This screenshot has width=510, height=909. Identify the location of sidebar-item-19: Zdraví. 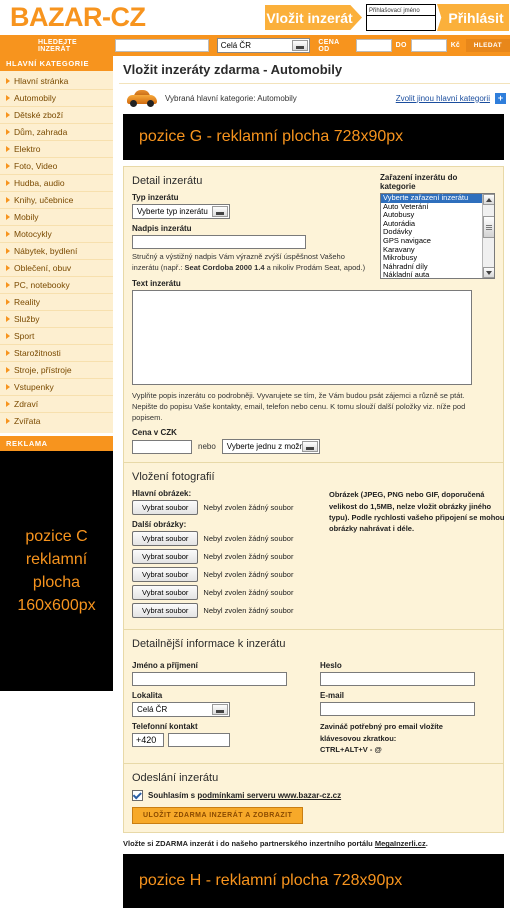
(56, 404).